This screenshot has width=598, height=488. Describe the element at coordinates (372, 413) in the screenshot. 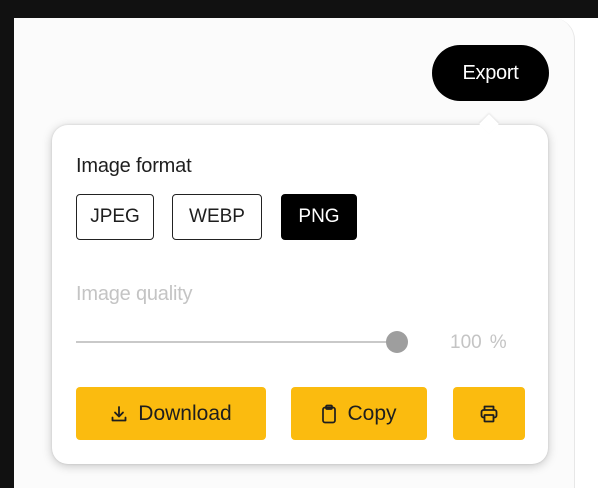

I see `copy-label: Copy` at that location.